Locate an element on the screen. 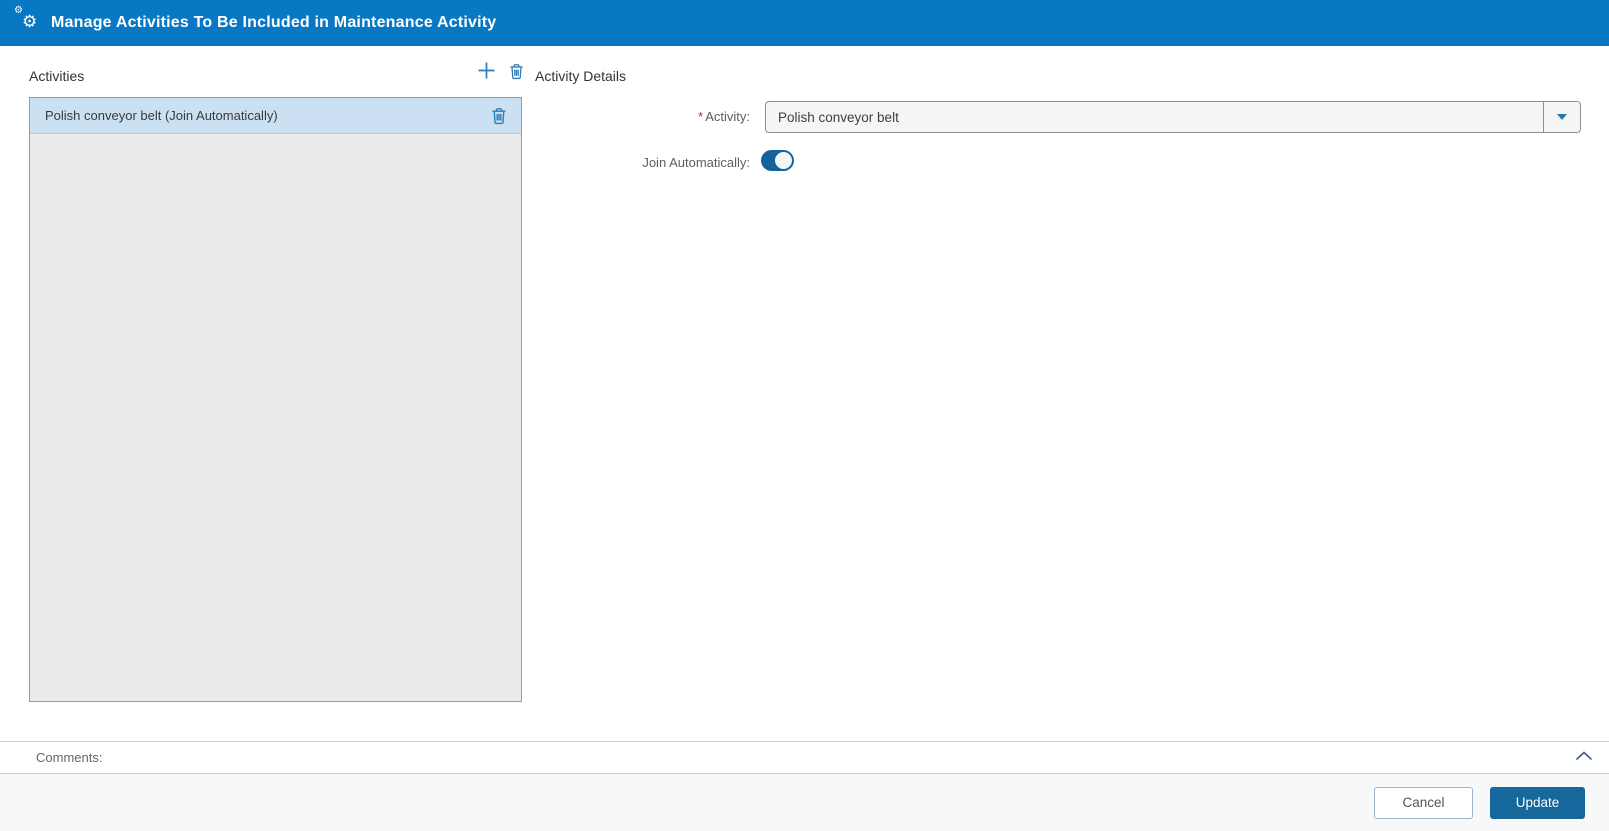 The image size is (1609, 831). activity-field-label: * Activity: is located at coordinates (640, 116).